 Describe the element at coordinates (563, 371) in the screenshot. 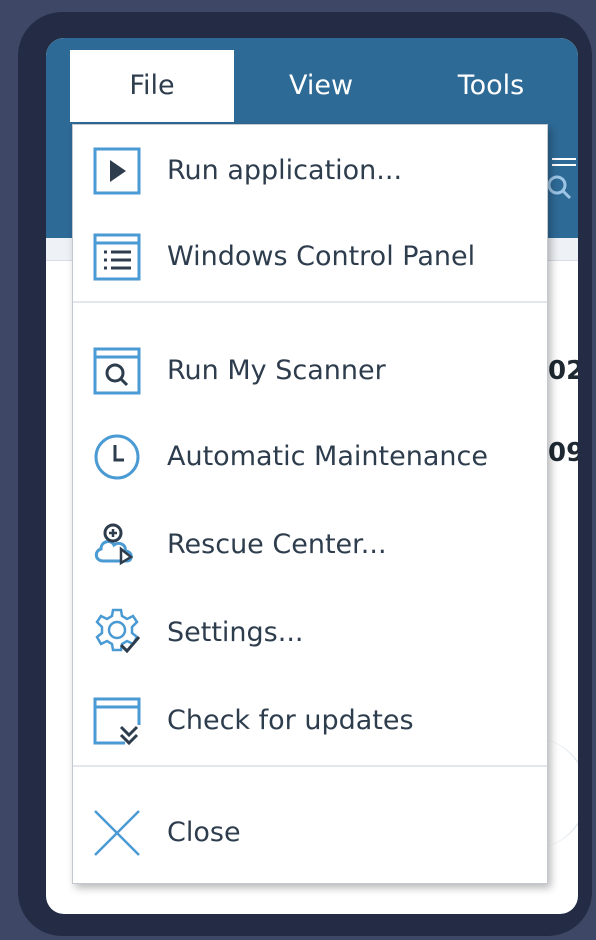

I see `background-value: 02` at that location.